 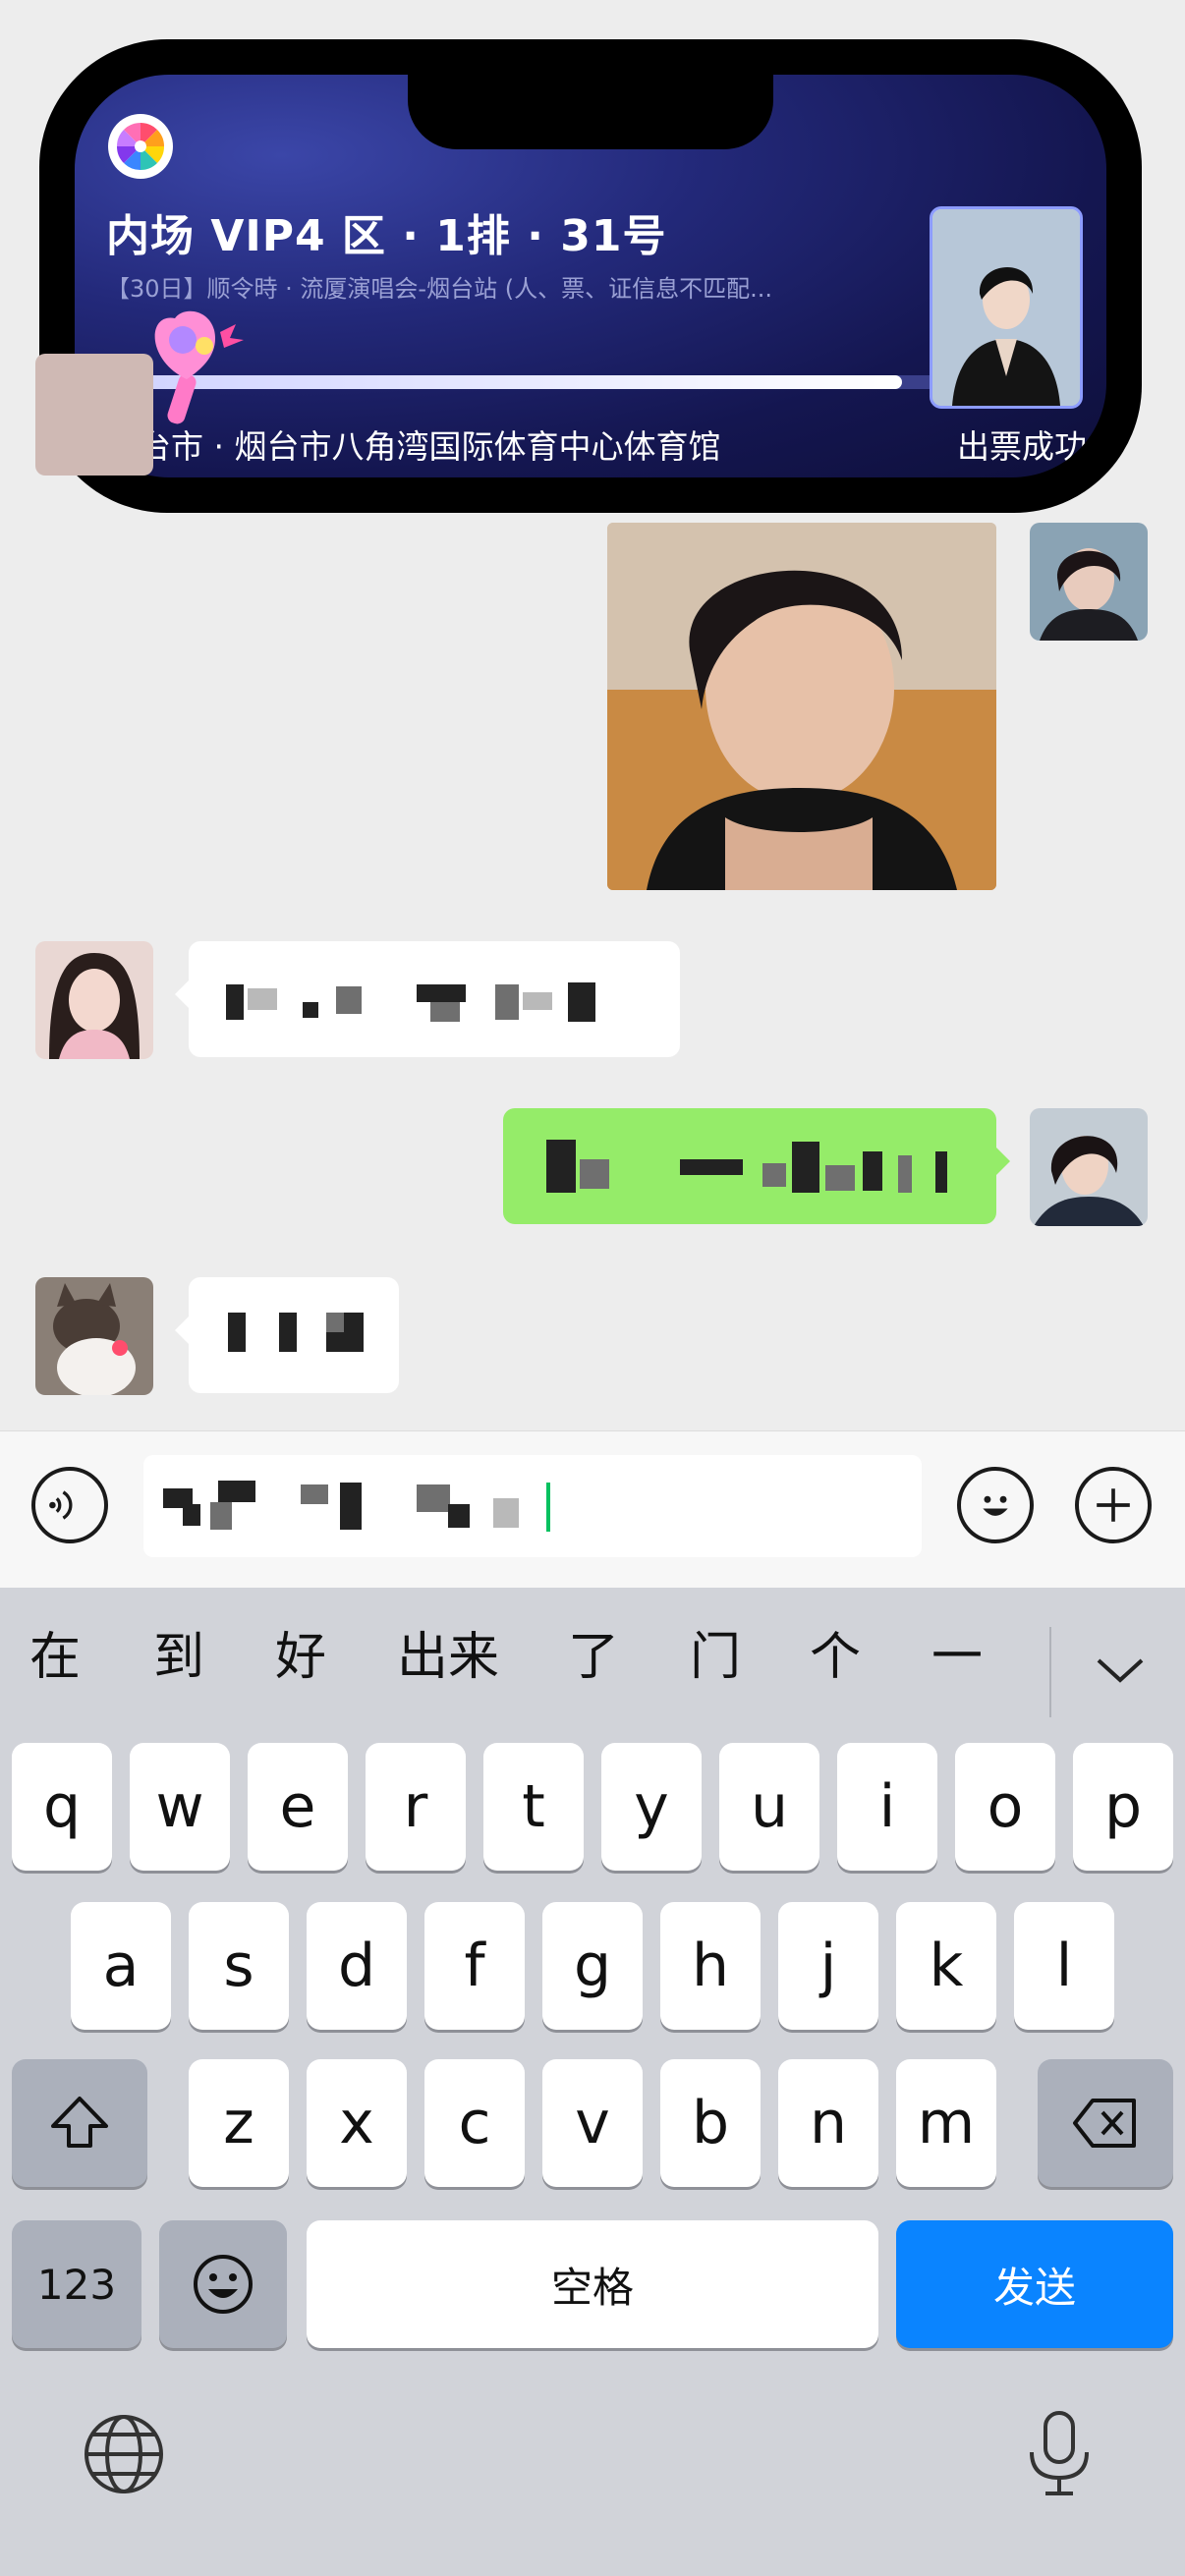 I want to click on key-g: g, so click(x=592, y=1966).